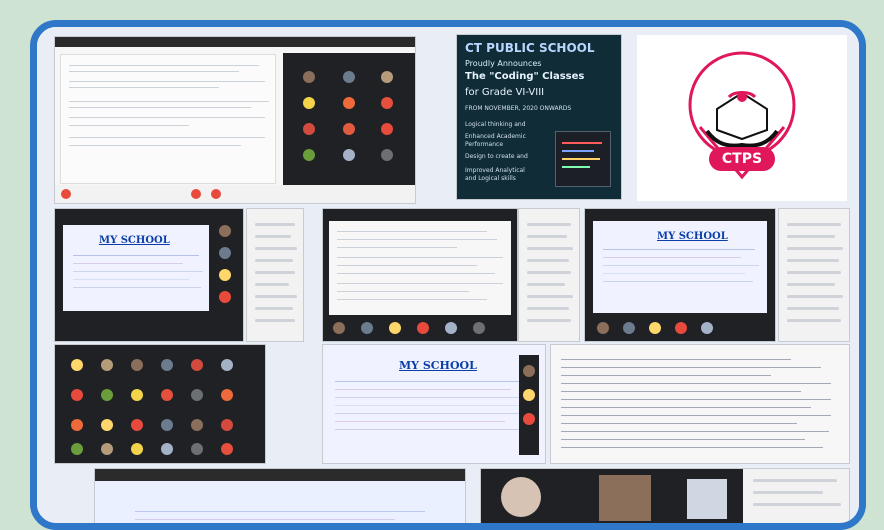 This screenshot has height=530, width=884. Describe the element at coordinates (505, 92) in the screenshot. I see `poster-line3: for Grade VI-VIII` at that location.